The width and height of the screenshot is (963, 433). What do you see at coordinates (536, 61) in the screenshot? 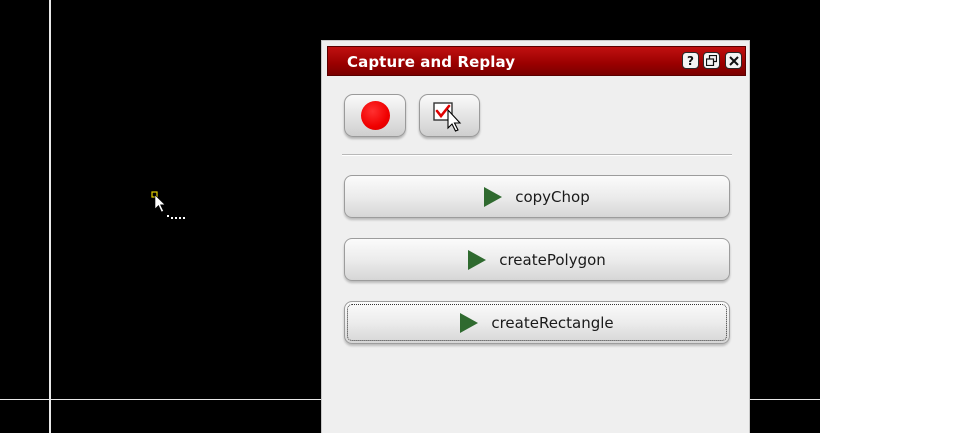
I see `dialog-titlebar: Capture and Replay ?` at bounding box center [536, 61].